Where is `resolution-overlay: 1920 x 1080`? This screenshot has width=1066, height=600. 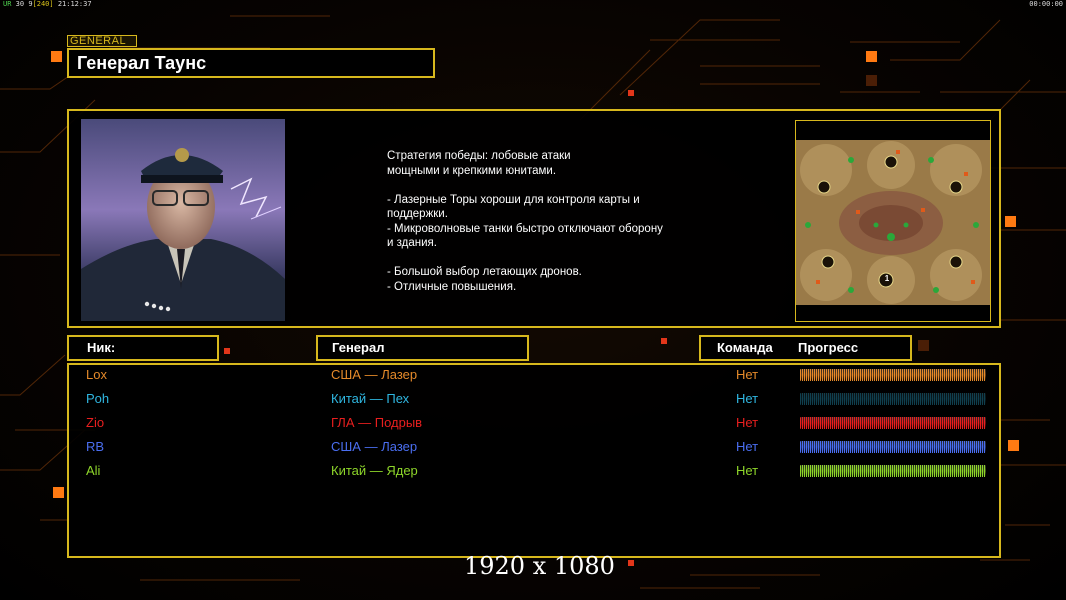 resolution-overlay: 1920 x 1080 is located at coordinates (539, 566).